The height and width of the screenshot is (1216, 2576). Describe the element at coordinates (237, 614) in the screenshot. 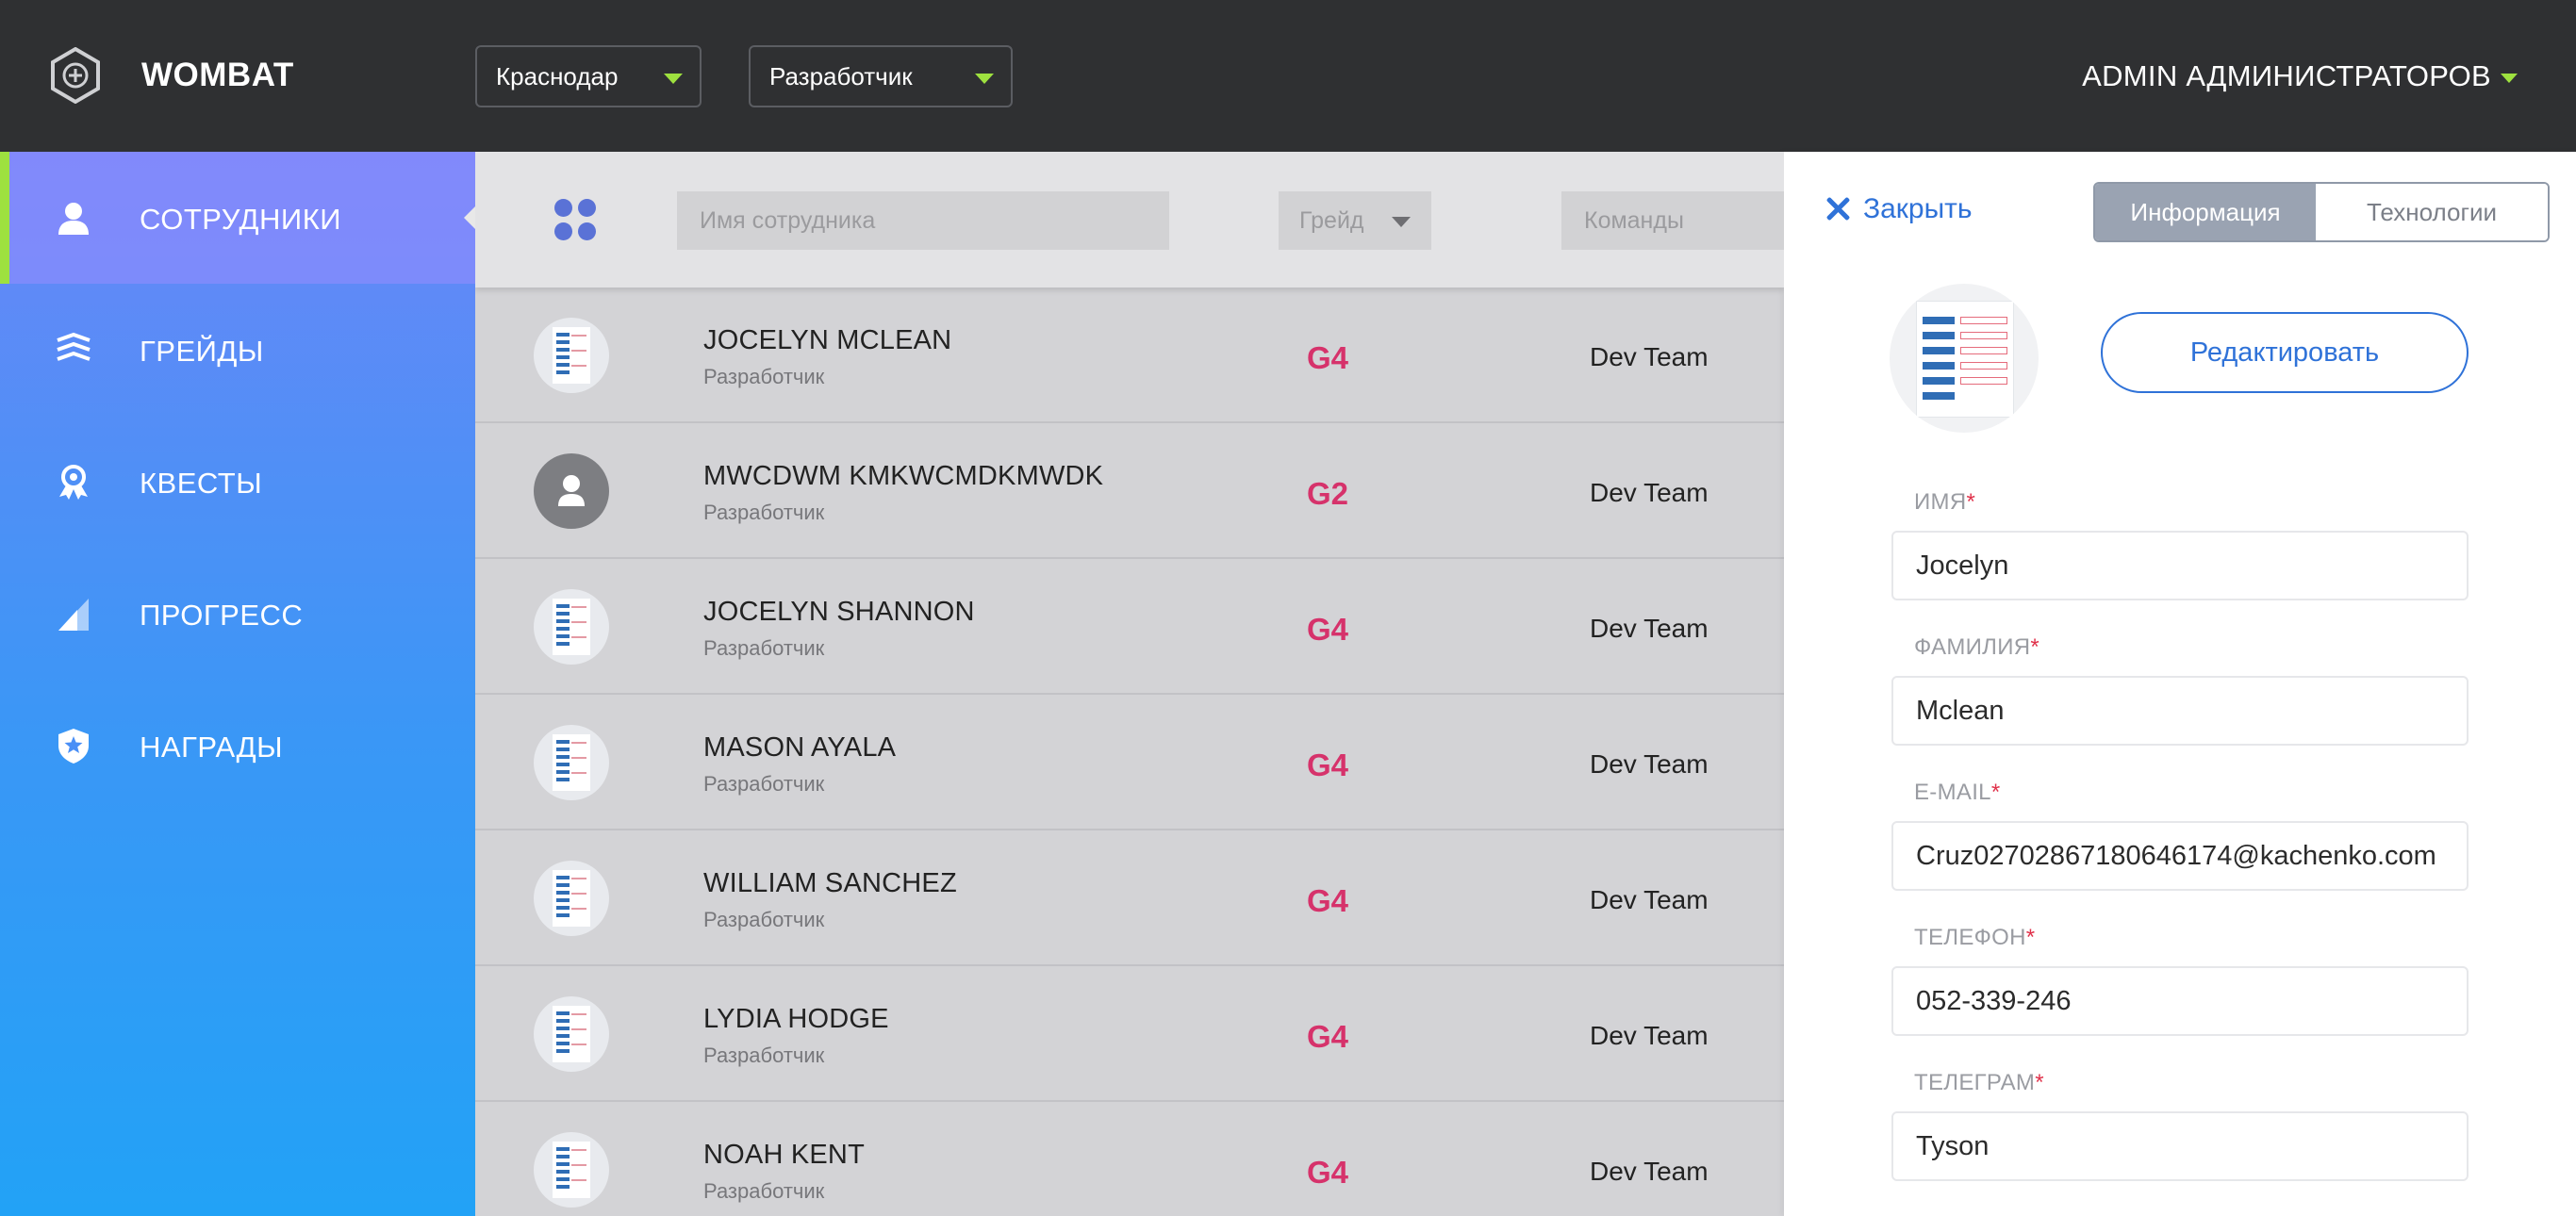

I see `sidebar-item-progress: ПРОГРЕСС` at that location.